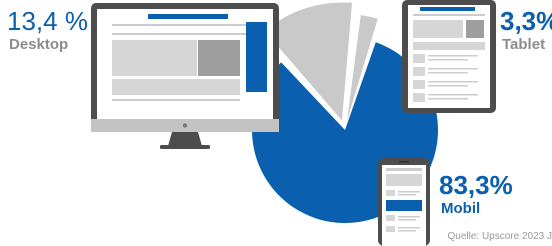 The image size is (552, 246). Describe the element at coordinates (39, 44) in the screenshot. I see `desktop-category-label: Desktop` at that location.